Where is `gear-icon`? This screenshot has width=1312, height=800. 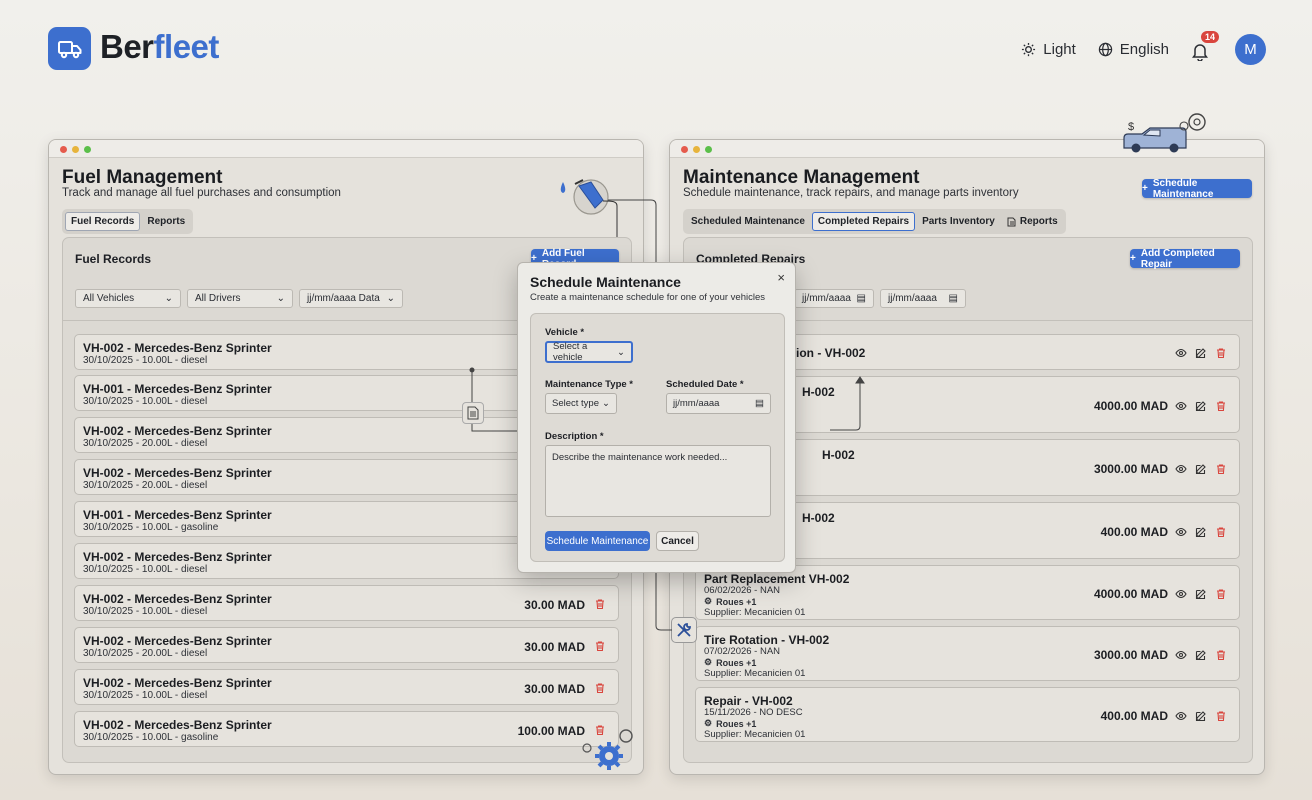 gear-icon is located at coordinates (607, 749).